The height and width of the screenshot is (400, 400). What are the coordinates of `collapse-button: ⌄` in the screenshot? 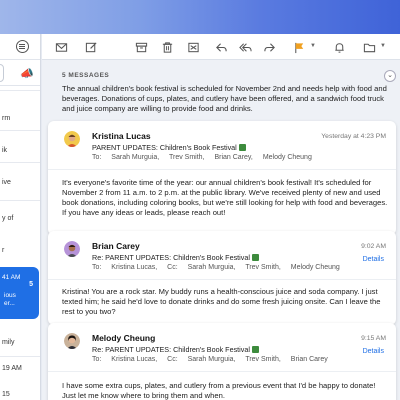 It's located at (390, 76).